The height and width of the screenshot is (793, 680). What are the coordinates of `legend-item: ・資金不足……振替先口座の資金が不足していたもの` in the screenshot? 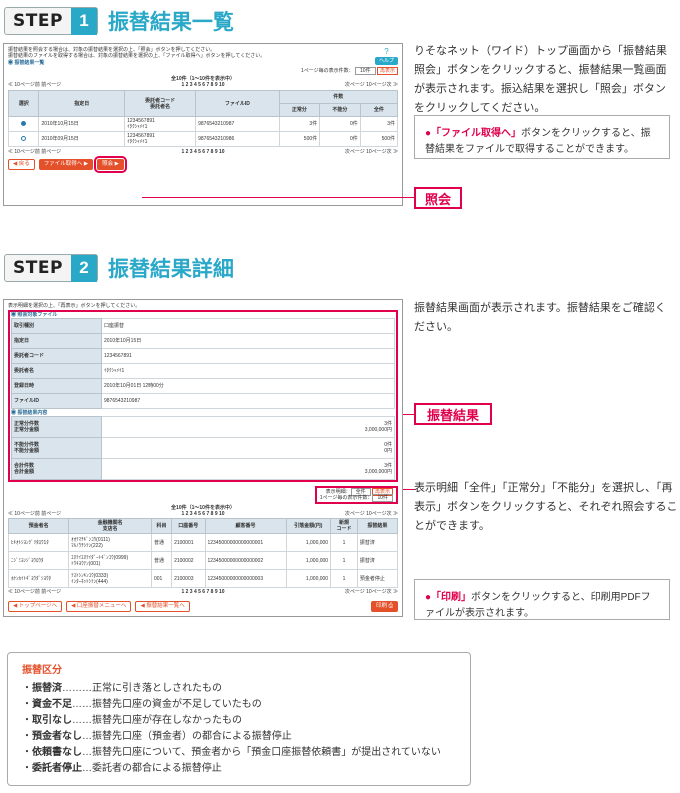 It's located at (142, 704).